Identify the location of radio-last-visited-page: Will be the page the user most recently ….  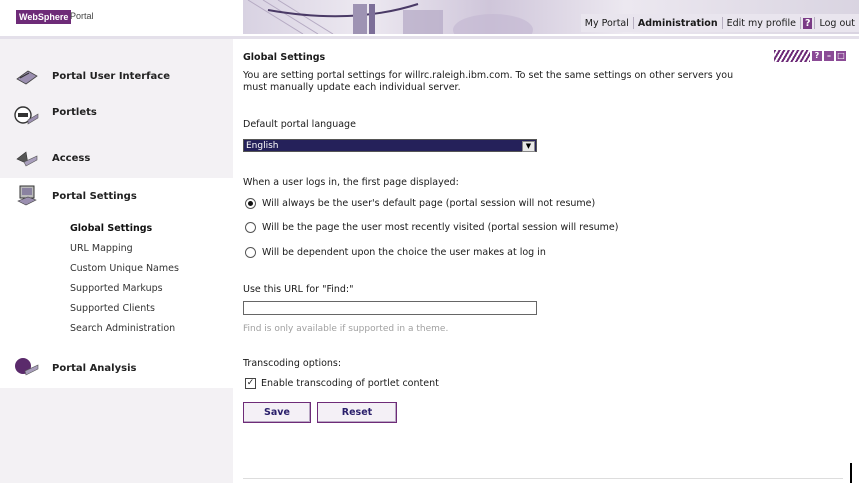
(431, 227).